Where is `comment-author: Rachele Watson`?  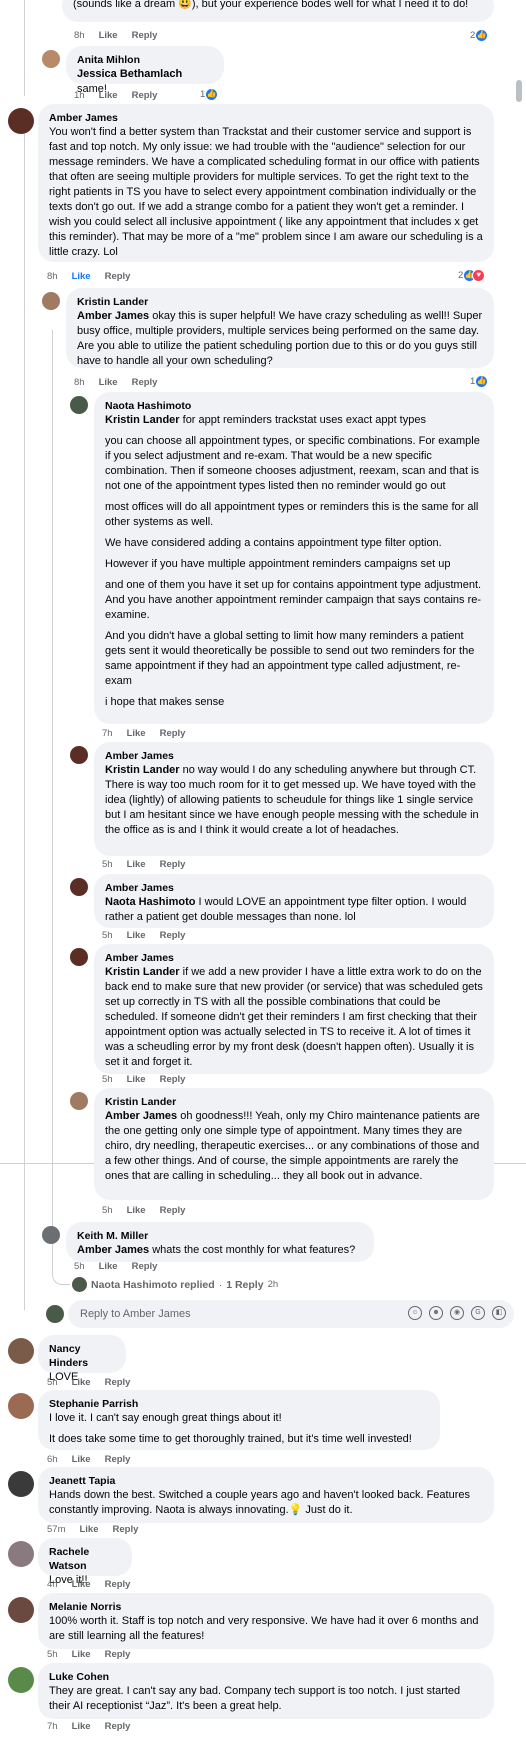
comment-author: Rachele Watson is located at coordinates (85, 1559).